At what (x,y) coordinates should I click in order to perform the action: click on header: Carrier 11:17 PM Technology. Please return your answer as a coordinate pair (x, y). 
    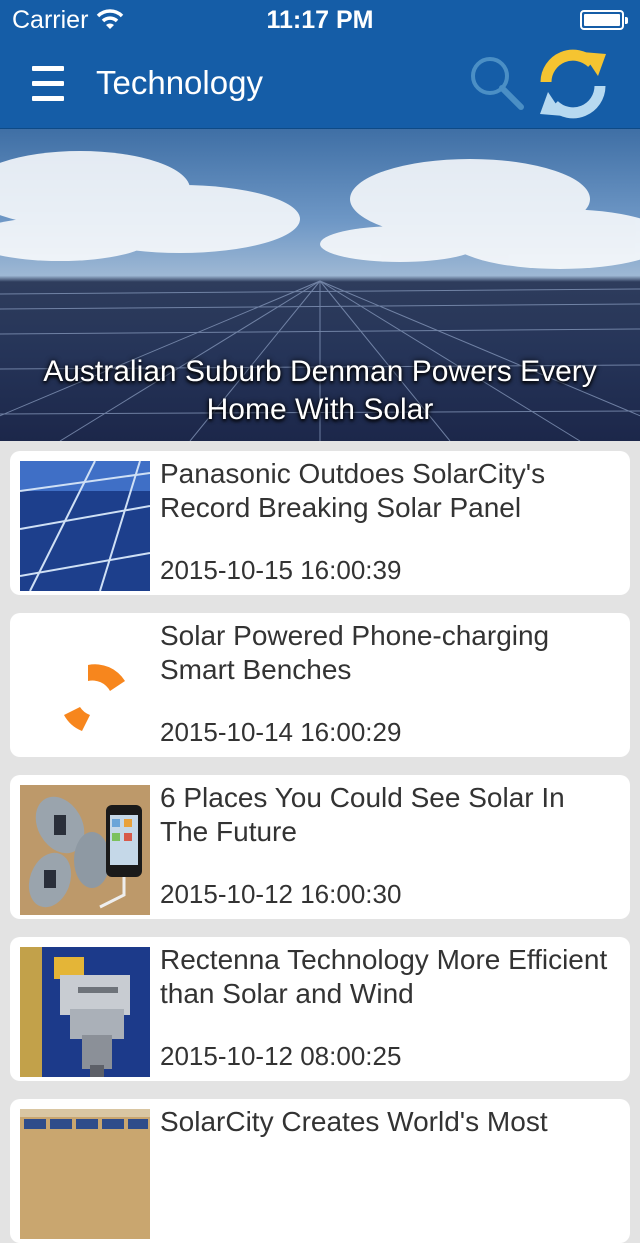
    Looking at the image, I should click on (320, 64).